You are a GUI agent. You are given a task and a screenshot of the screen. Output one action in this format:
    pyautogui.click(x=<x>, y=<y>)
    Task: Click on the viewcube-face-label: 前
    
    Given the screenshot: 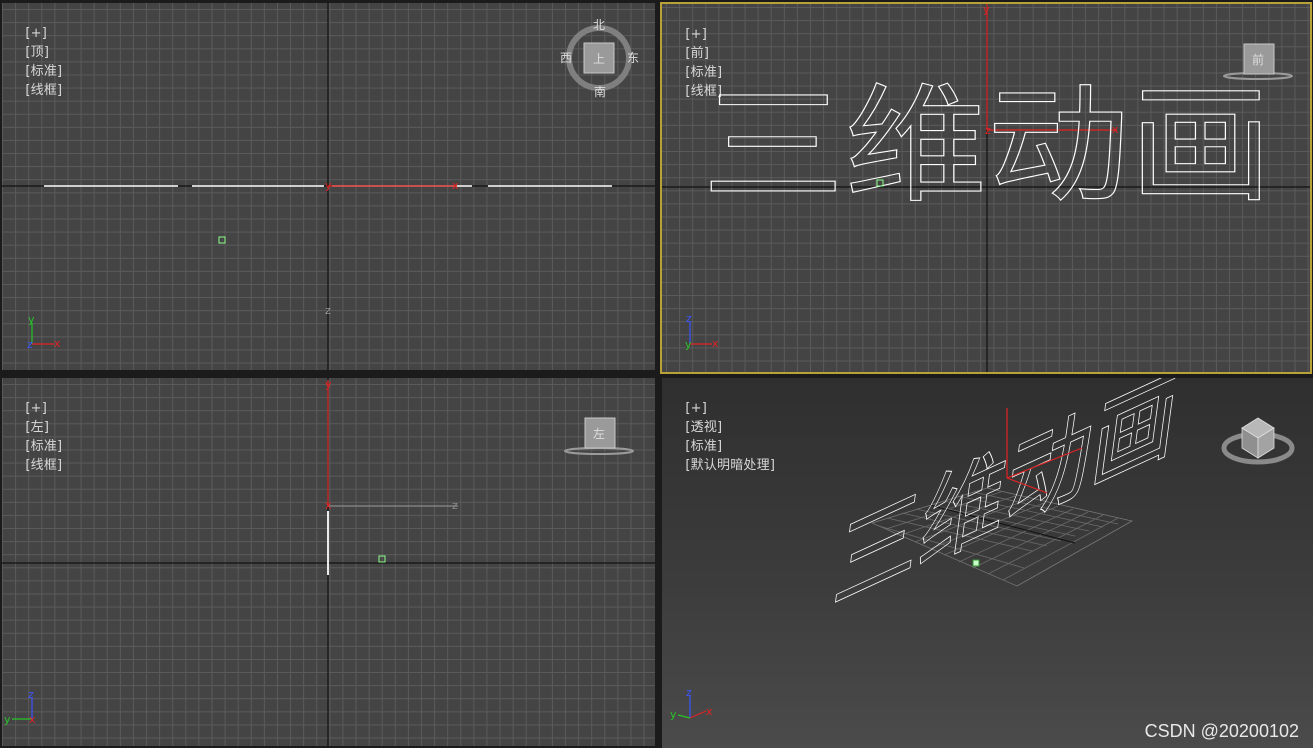 What is the action you would take?
    pyautogui.click(x=1258, y=59)
    